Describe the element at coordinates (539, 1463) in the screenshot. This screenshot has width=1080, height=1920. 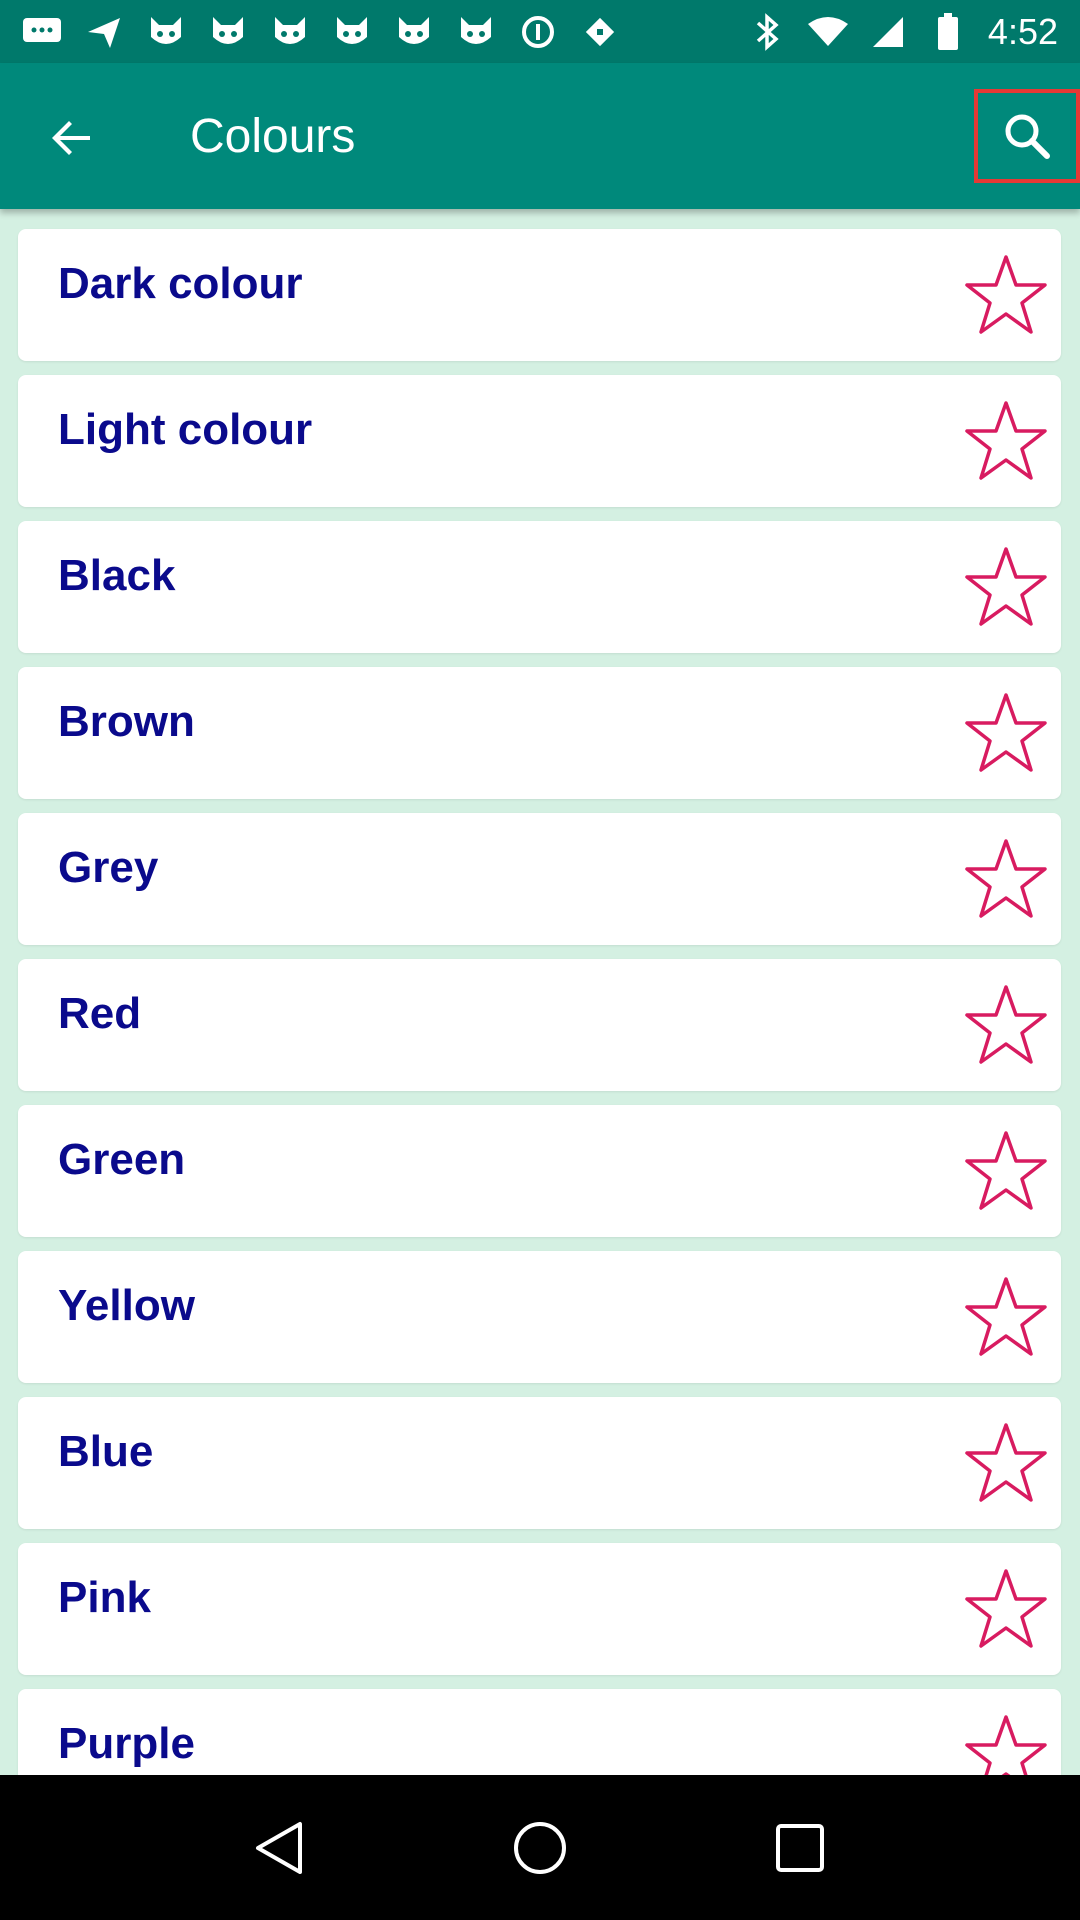
I see `list-item: Blue` at that location.